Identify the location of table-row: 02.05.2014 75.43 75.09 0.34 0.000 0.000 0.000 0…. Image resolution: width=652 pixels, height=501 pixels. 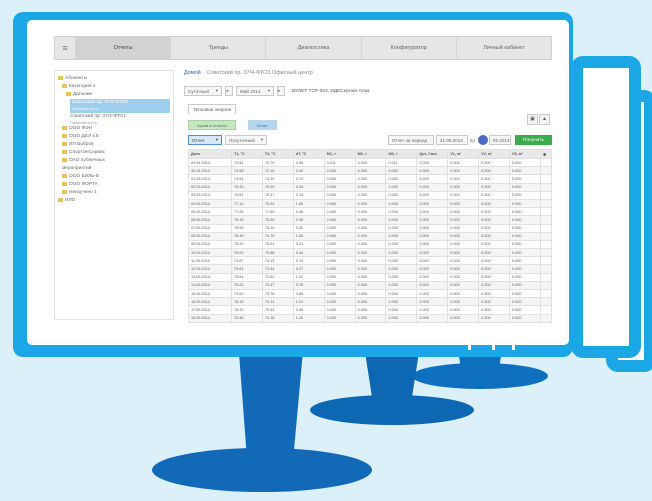
(370, 187).